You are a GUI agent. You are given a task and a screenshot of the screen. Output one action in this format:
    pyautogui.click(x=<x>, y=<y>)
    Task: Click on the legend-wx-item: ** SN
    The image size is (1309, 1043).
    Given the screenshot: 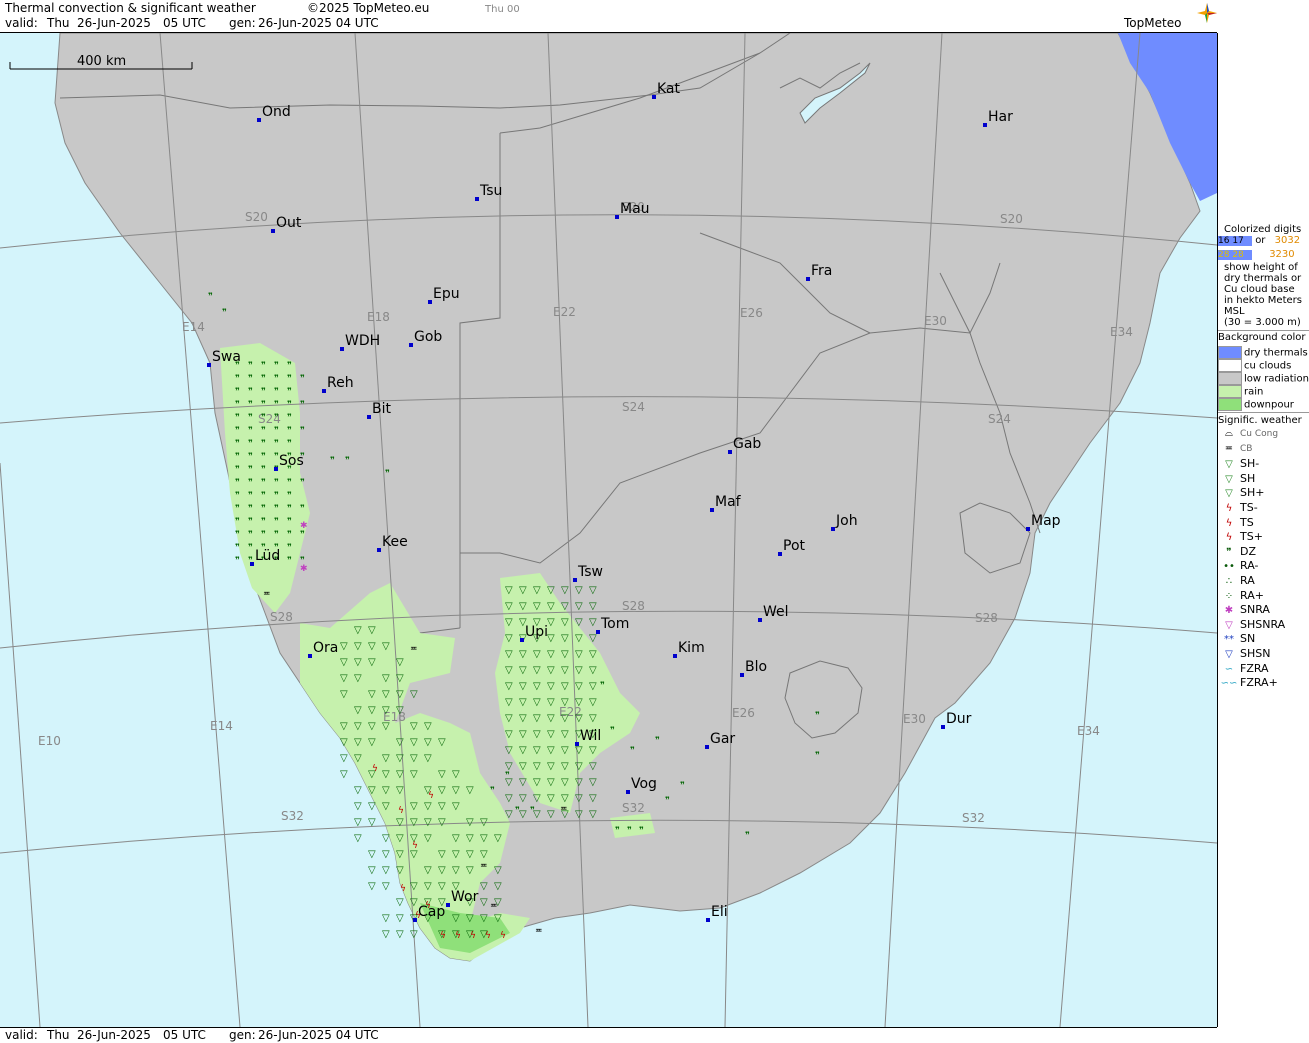 What is the action you would take?
    pyautogui.click(x=1263, y=638)
    